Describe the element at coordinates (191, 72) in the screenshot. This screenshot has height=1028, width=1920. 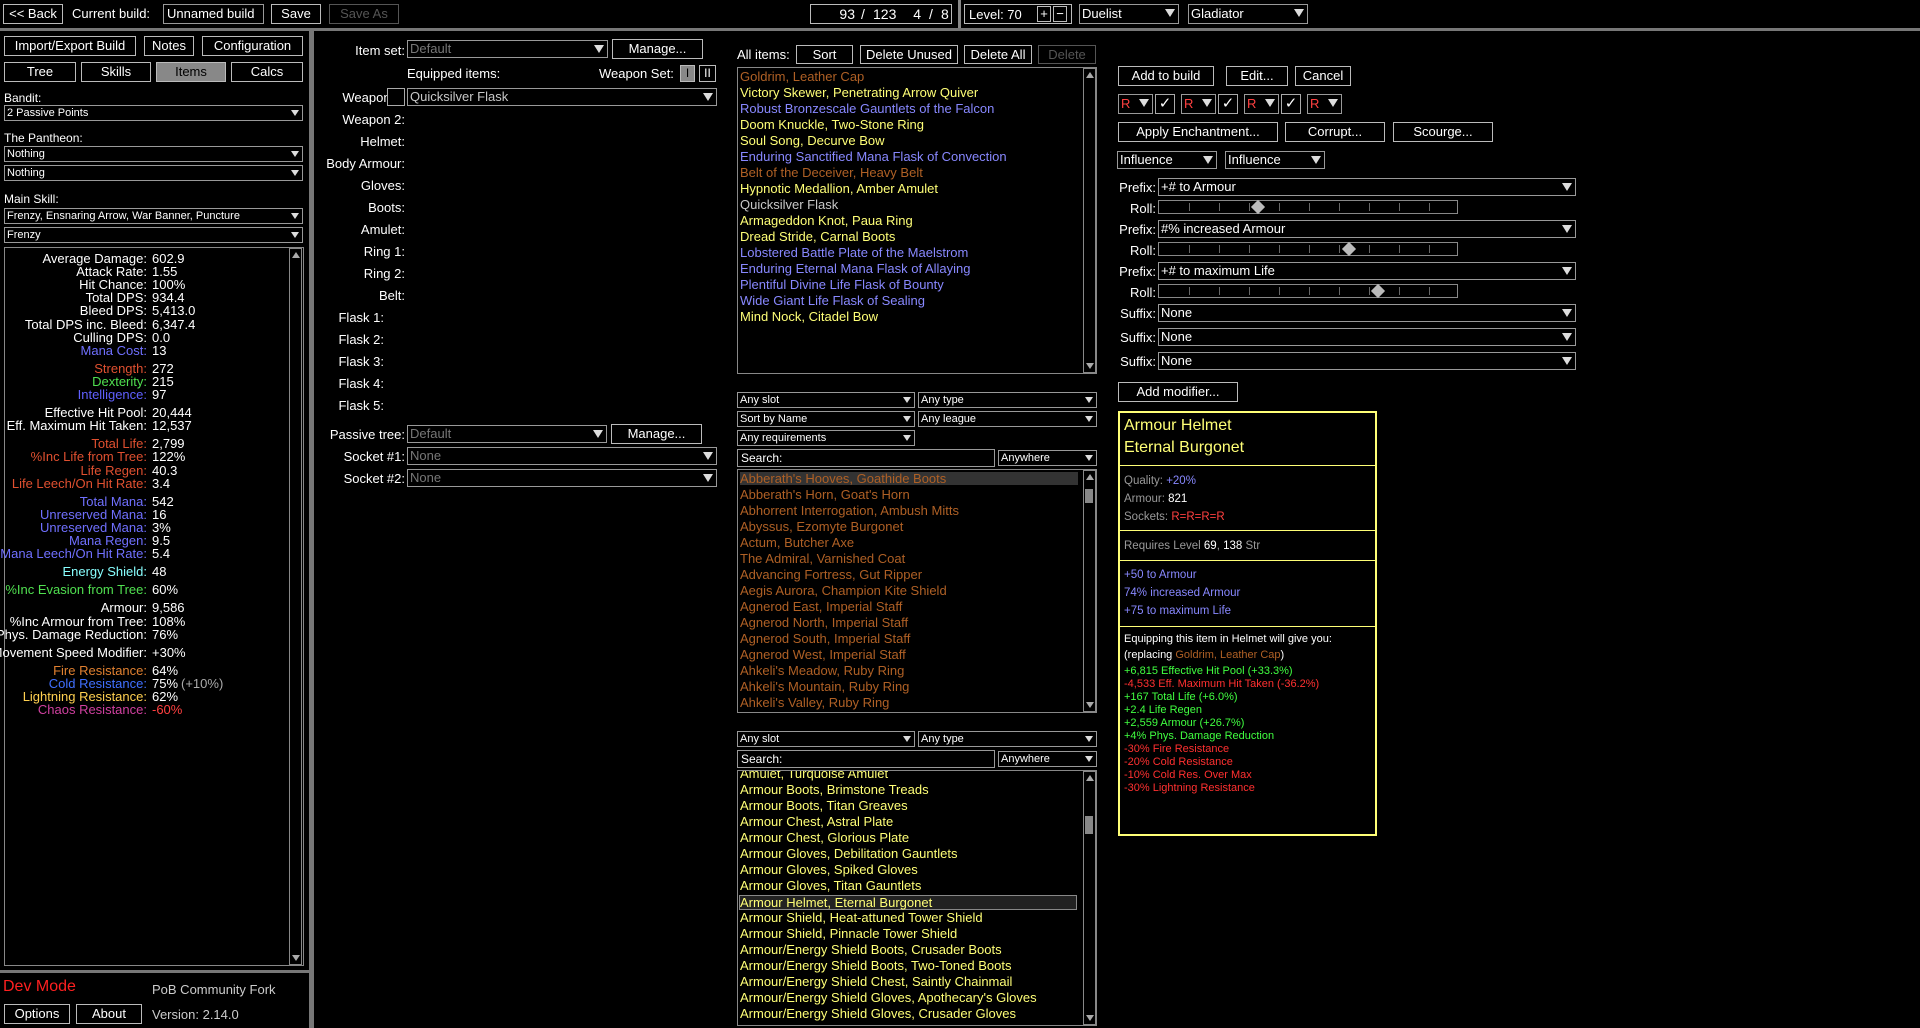
I see `tab-items: Items` at that location.